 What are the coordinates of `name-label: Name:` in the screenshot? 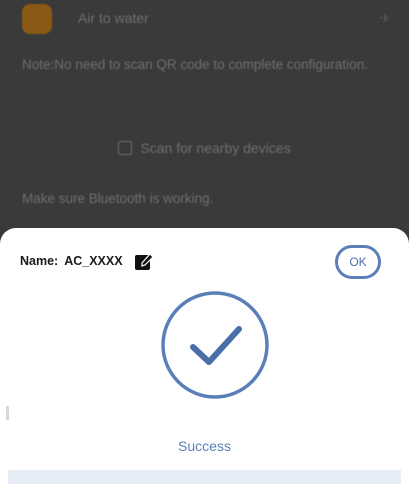 It's located at (39, 261).